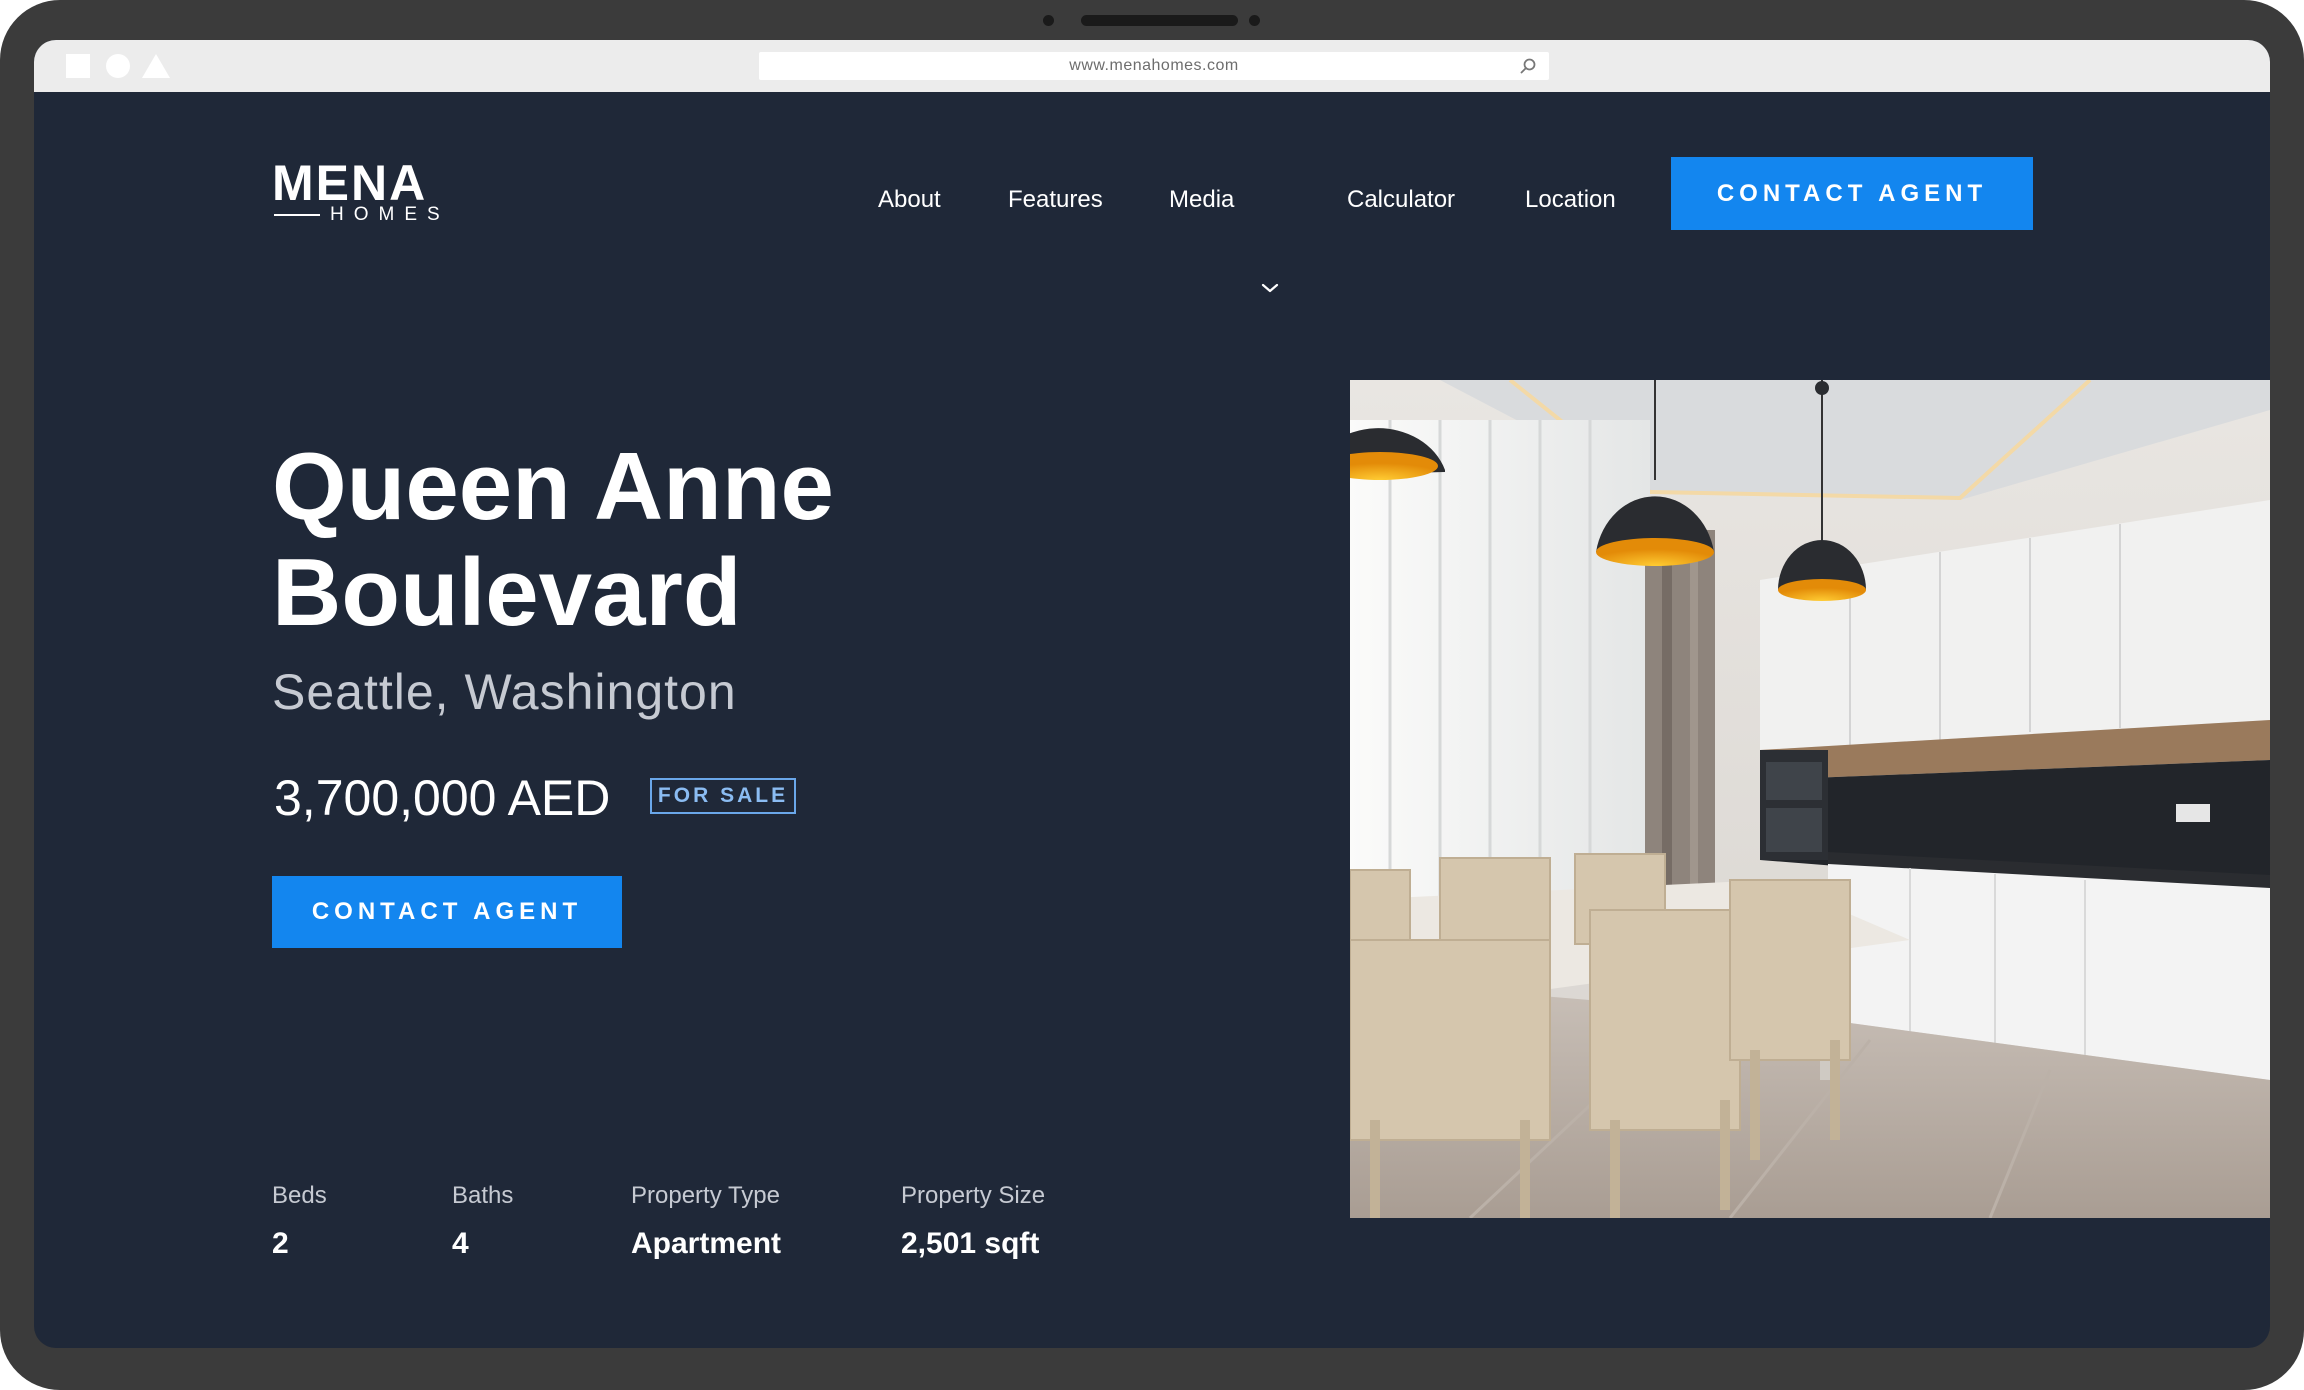 Image resolution: width=2304 pixels, height=1390 pixels. Describe the element at coordinates (706, 1243) in the screenshot. I see `stat-value: Apartment` at that location.